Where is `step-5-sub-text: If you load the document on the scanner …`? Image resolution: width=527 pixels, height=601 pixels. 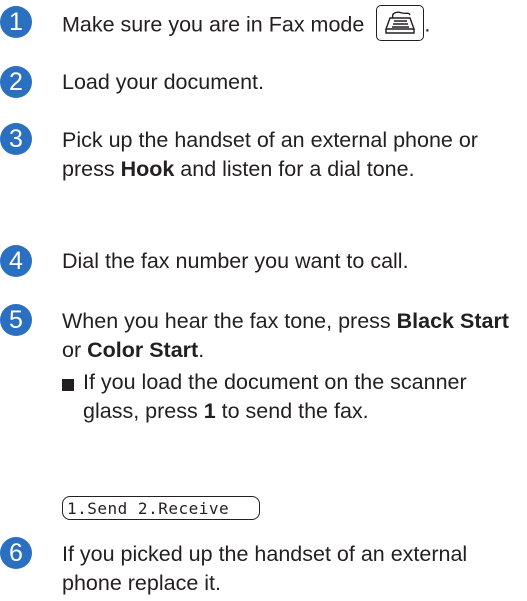 step-5-sub-text: If you load the document on the scanner … is located at coordinates (303, 397).